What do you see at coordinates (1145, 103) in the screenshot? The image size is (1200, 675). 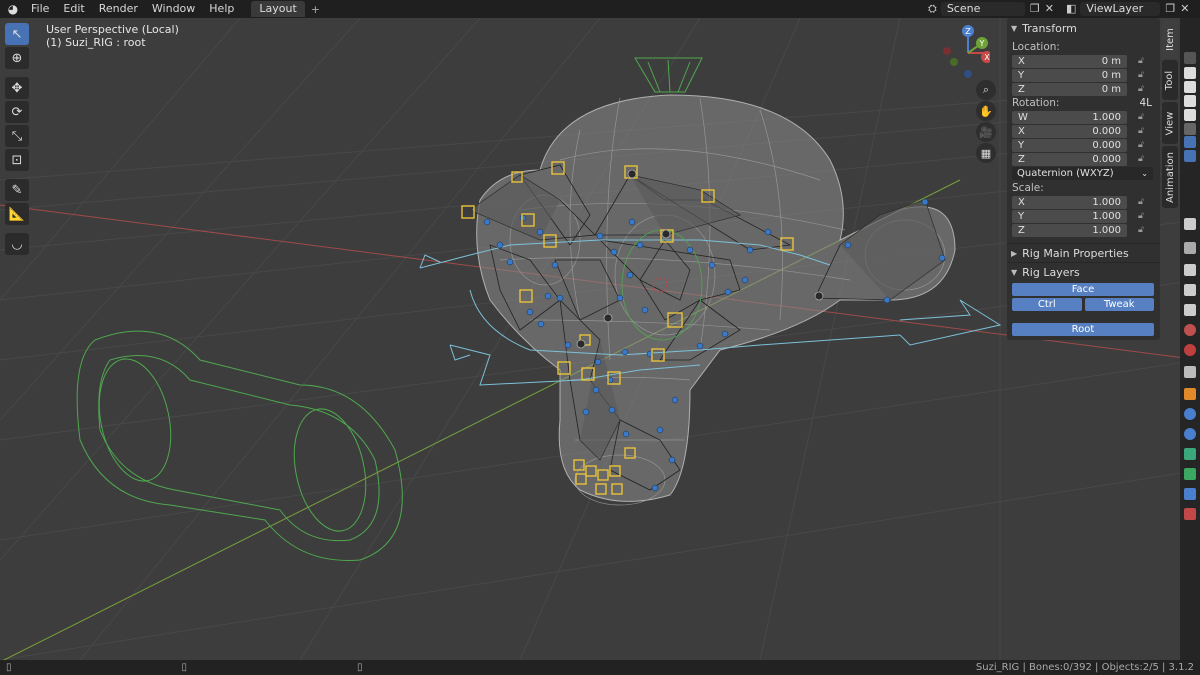 I see `rotation-4l-toggle: 4L` at bounding box center [1145, 103].